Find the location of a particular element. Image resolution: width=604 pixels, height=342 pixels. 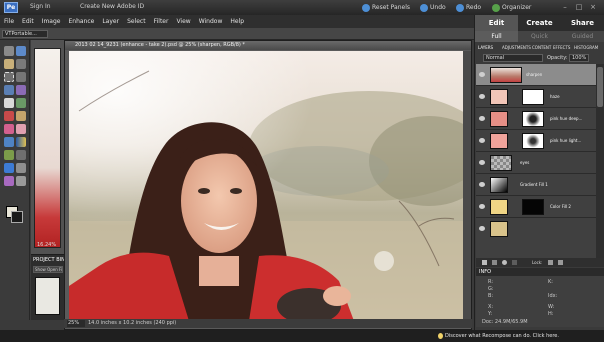

magic-wand-tool-icon is located at coordinates (21, 90).